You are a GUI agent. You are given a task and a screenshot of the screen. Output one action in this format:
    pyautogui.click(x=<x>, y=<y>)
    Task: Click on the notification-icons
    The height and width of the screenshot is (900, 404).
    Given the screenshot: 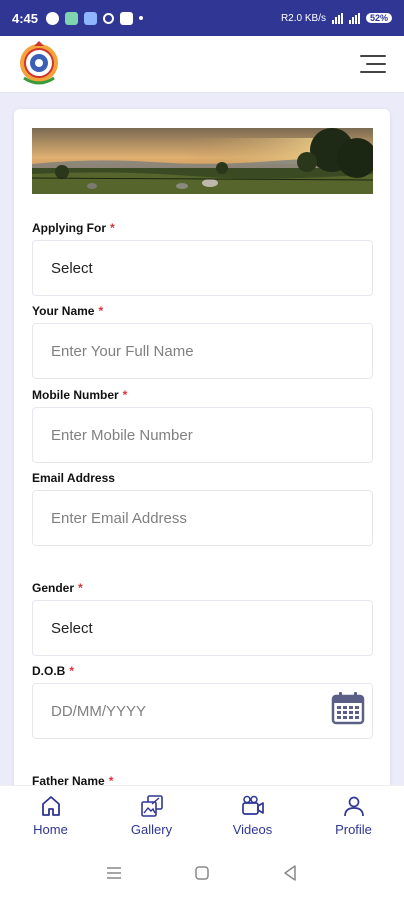 What is the action you would take?
    pyautogui.click(x=95, y=18)
    